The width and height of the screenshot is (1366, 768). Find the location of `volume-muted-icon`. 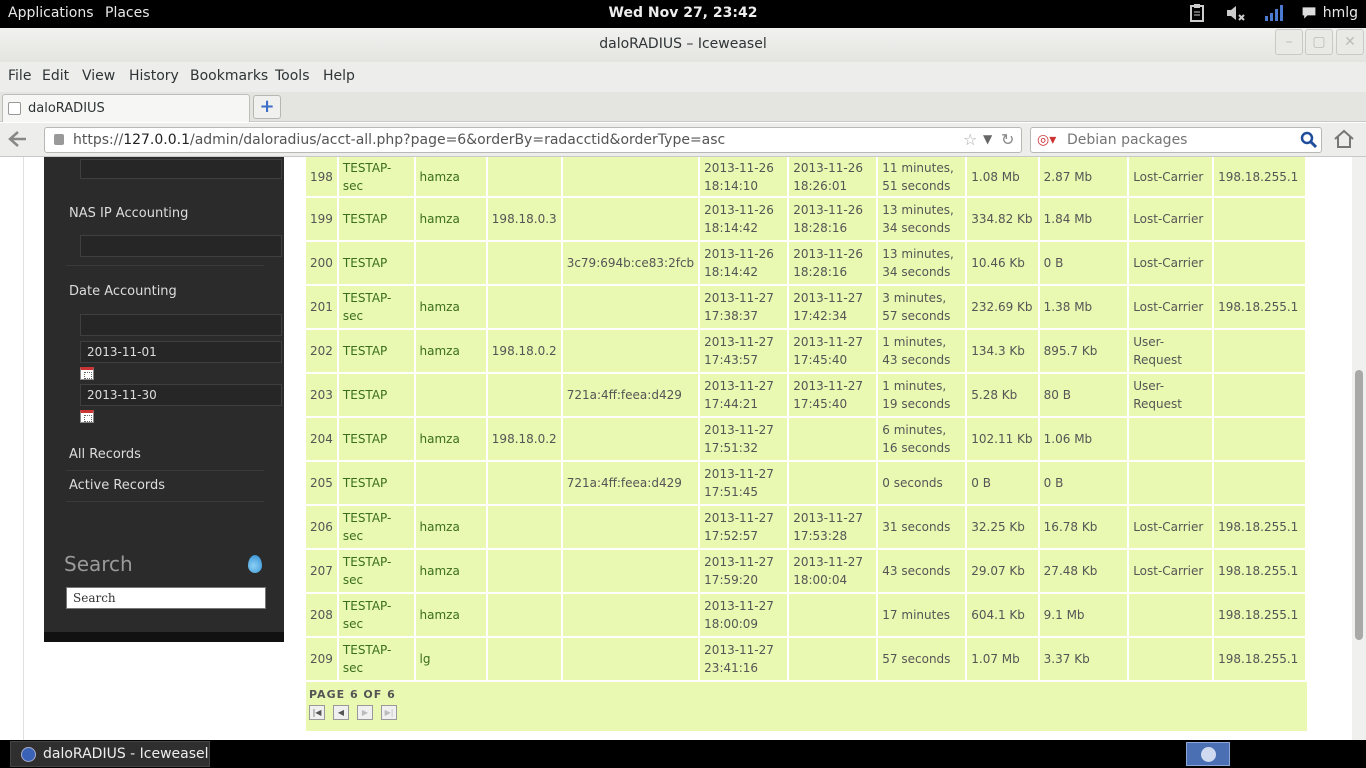

volume-muted-icon is located at coordinates (1235, 13).